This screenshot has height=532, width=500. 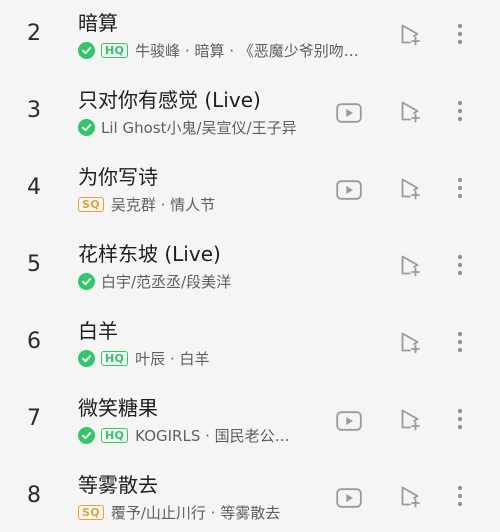 What do you see at coordinates (250, 191) in the screenshot?
I see `song-row: 4 为你写诗 SQ 吴克群 · 情人节` at bounding box center [250, 191].